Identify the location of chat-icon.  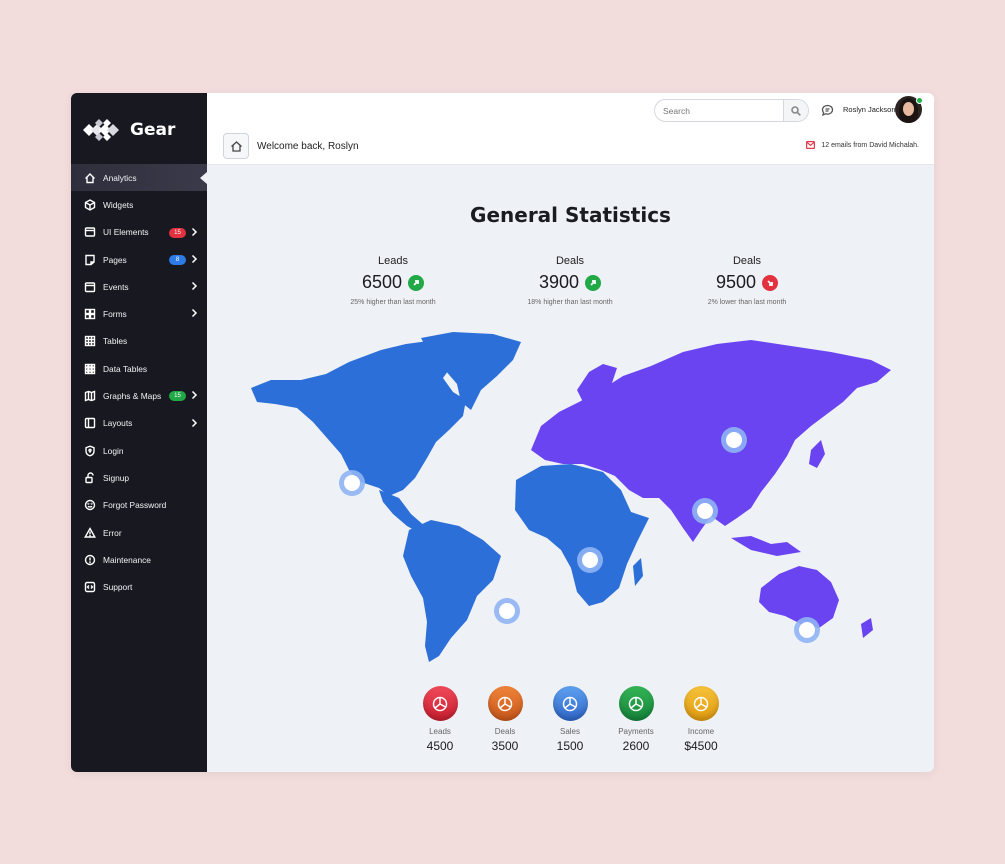
(827, 110).